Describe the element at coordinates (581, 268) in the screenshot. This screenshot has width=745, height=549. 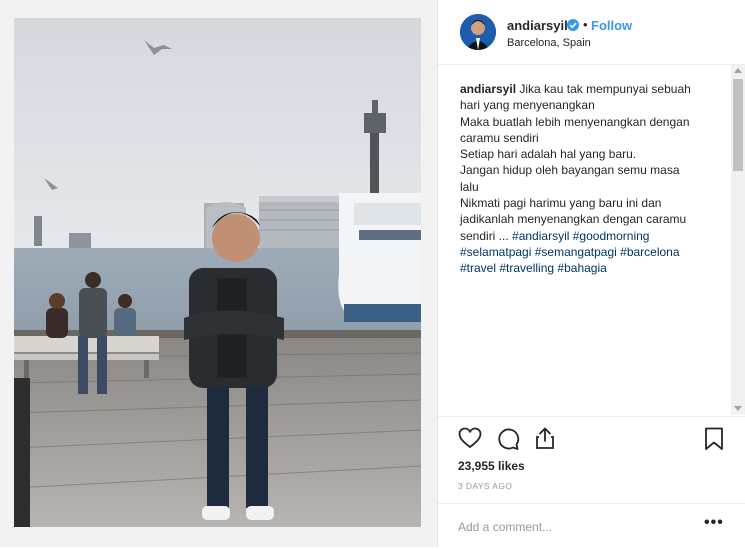
I see `hashtag-link: #bahagia` at that location.